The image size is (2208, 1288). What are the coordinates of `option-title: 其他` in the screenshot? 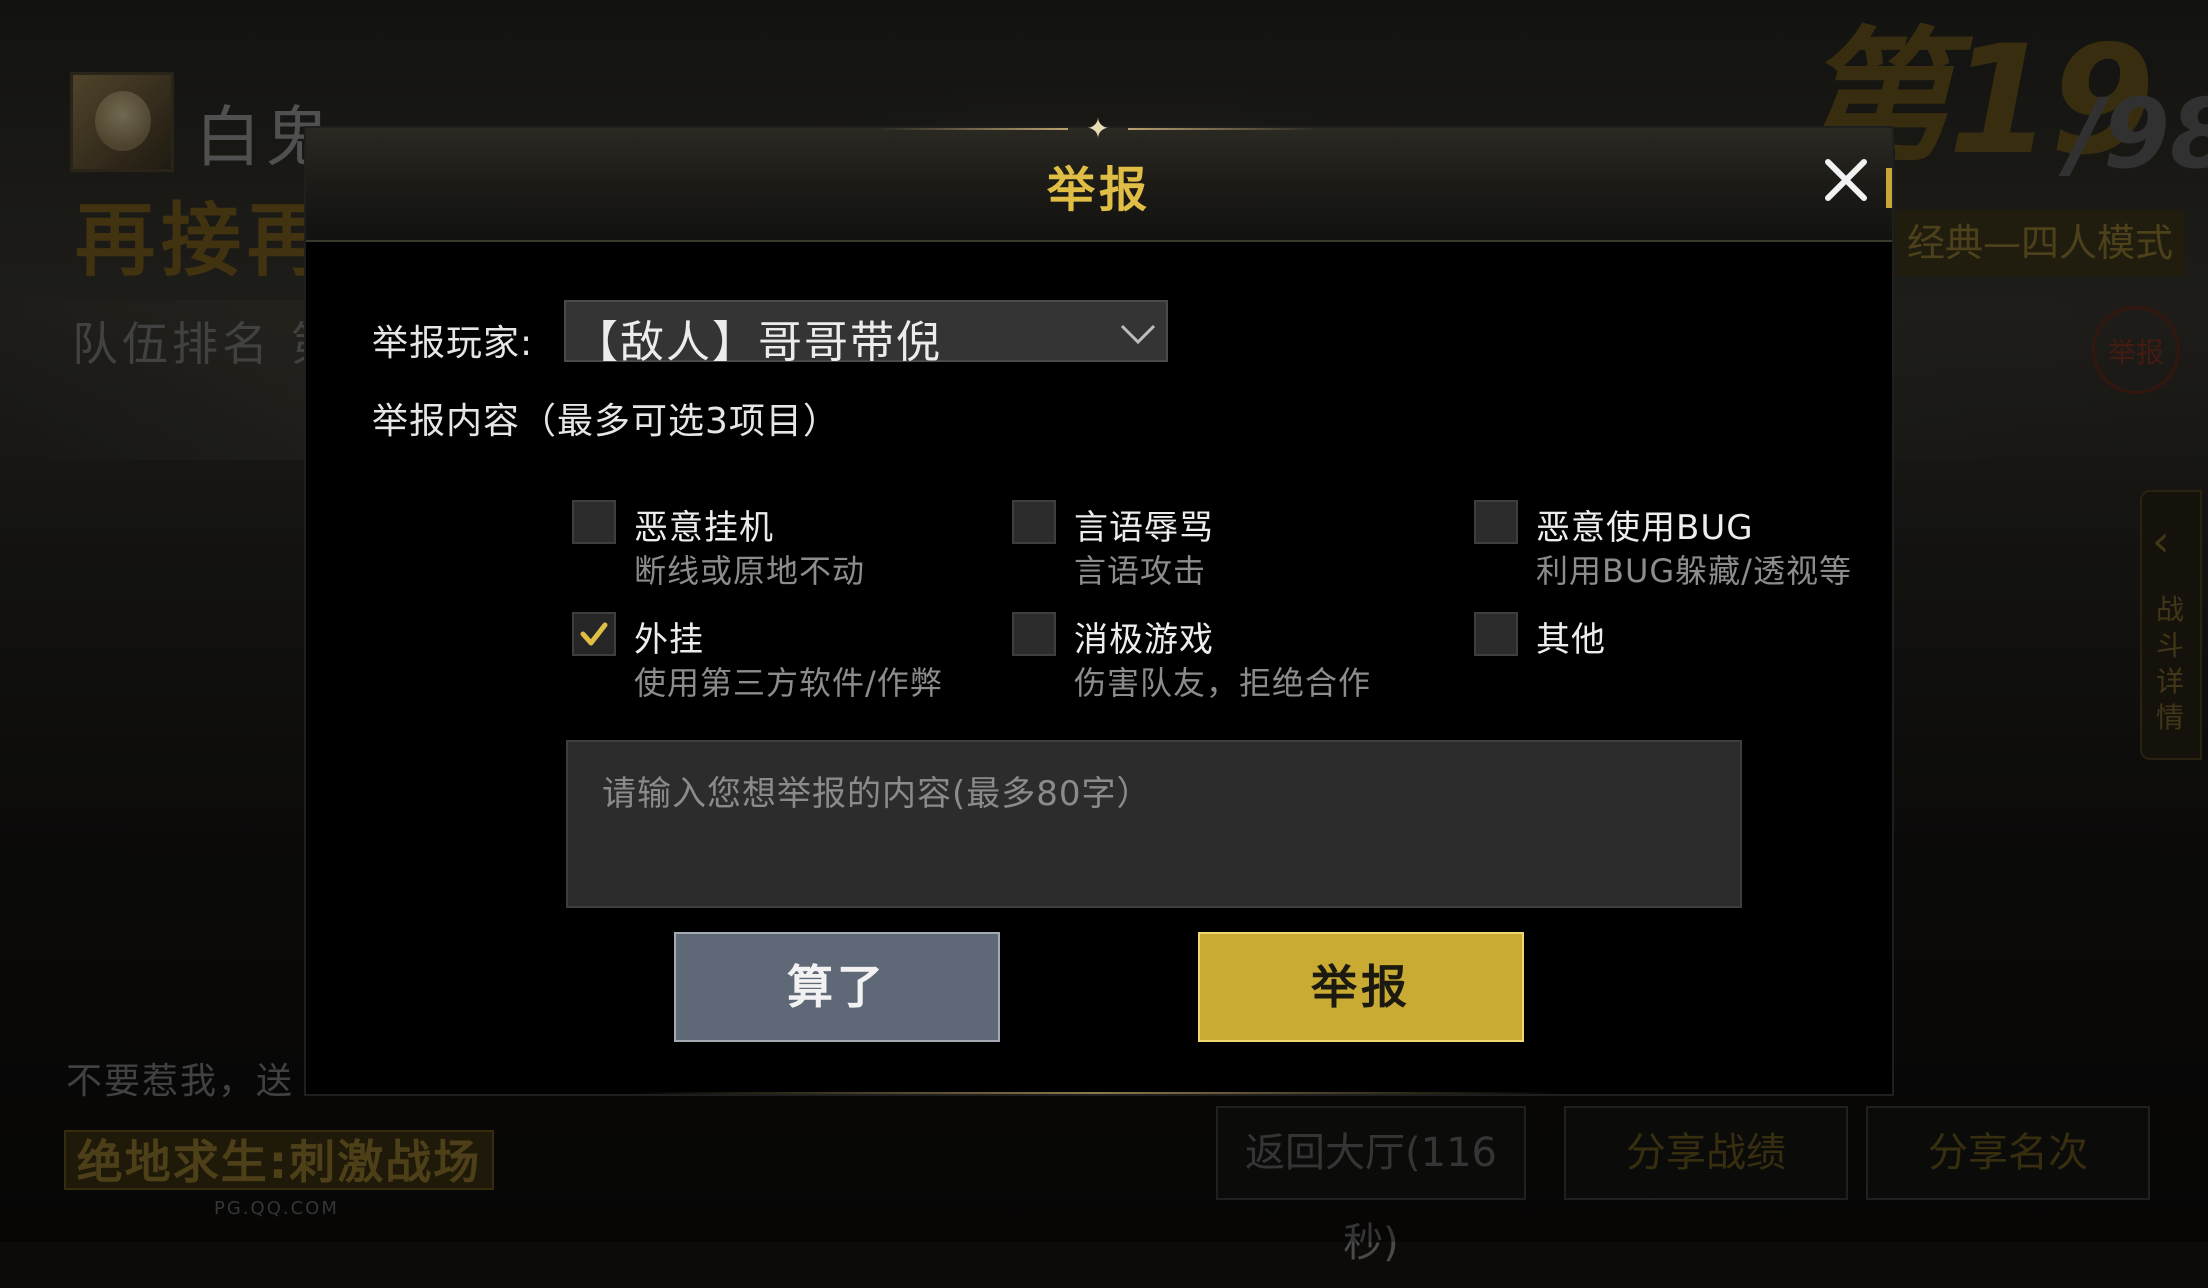 It's located at (1571, 640).